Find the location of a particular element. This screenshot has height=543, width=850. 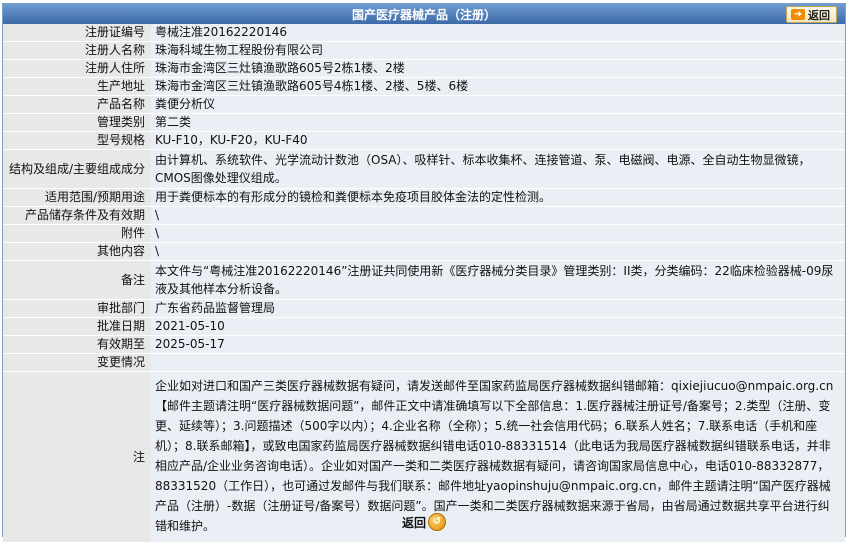

table-row: 有效期至 2025-05-17 is located at coordinates (424, 344).